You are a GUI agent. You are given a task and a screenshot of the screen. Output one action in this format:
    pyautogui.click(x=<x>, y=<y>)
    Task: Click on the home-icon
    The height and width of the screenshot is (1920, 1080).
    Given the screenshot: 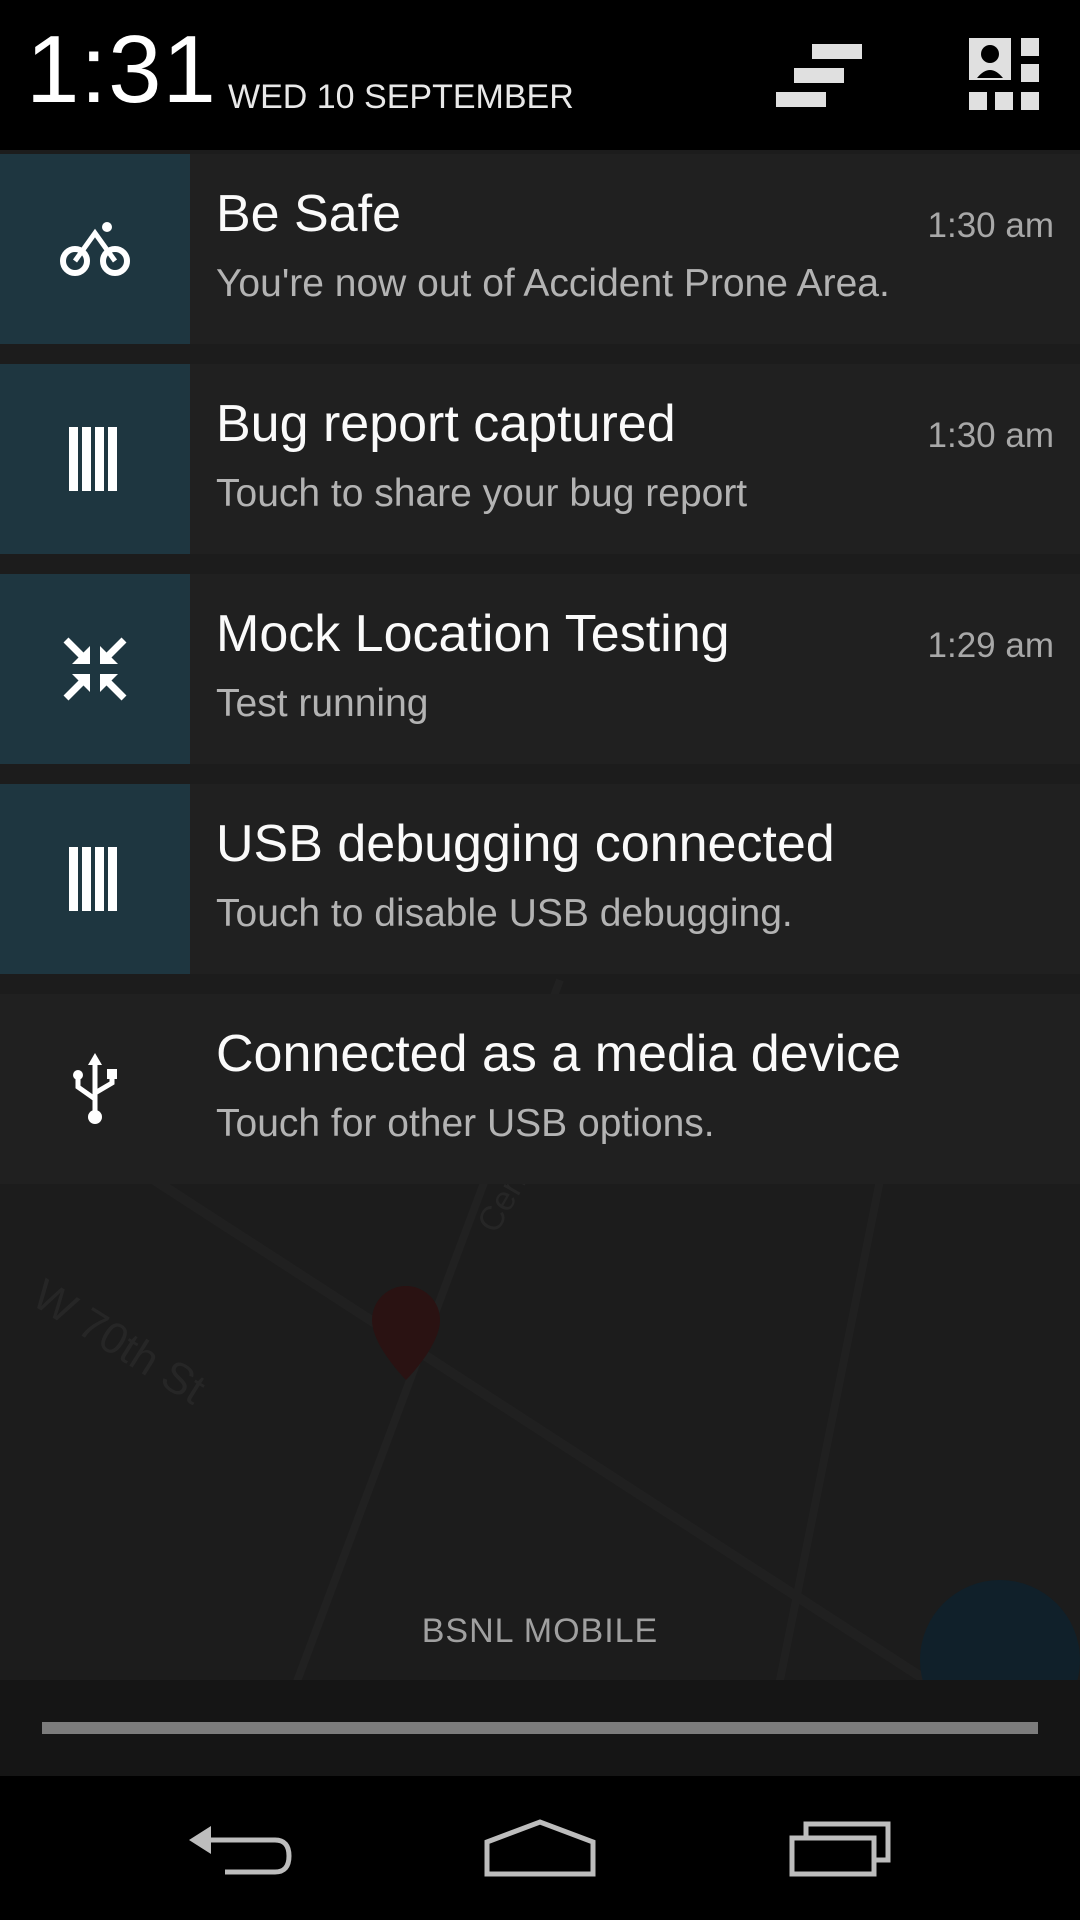 What is the action you would take?
    pyautogui.click(x=540, y=1848)
    